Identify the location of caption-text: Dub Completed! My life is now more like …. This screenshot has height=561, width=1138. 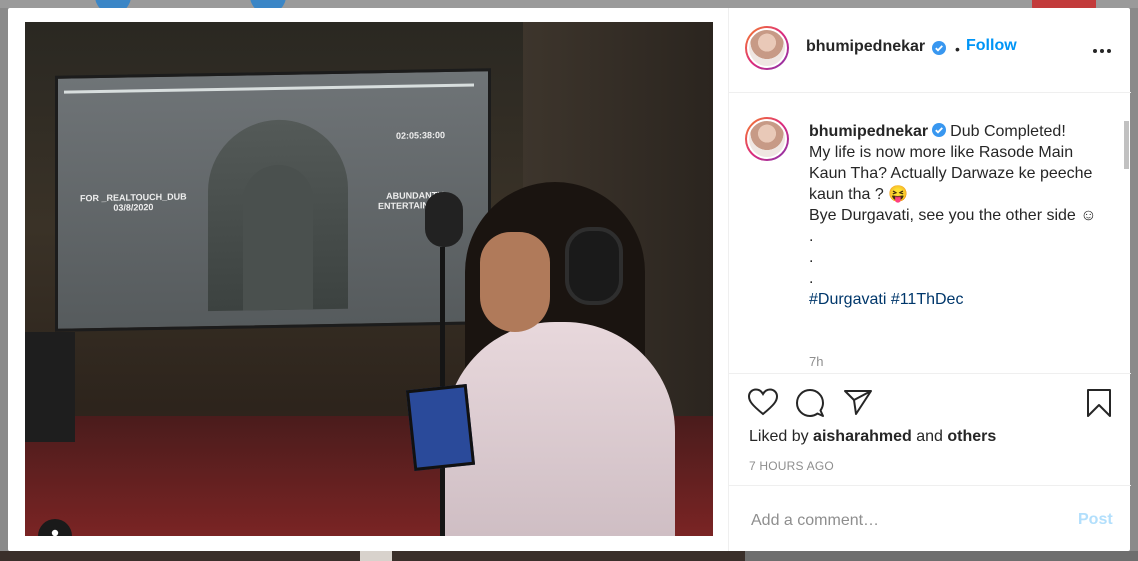
(953, 205).